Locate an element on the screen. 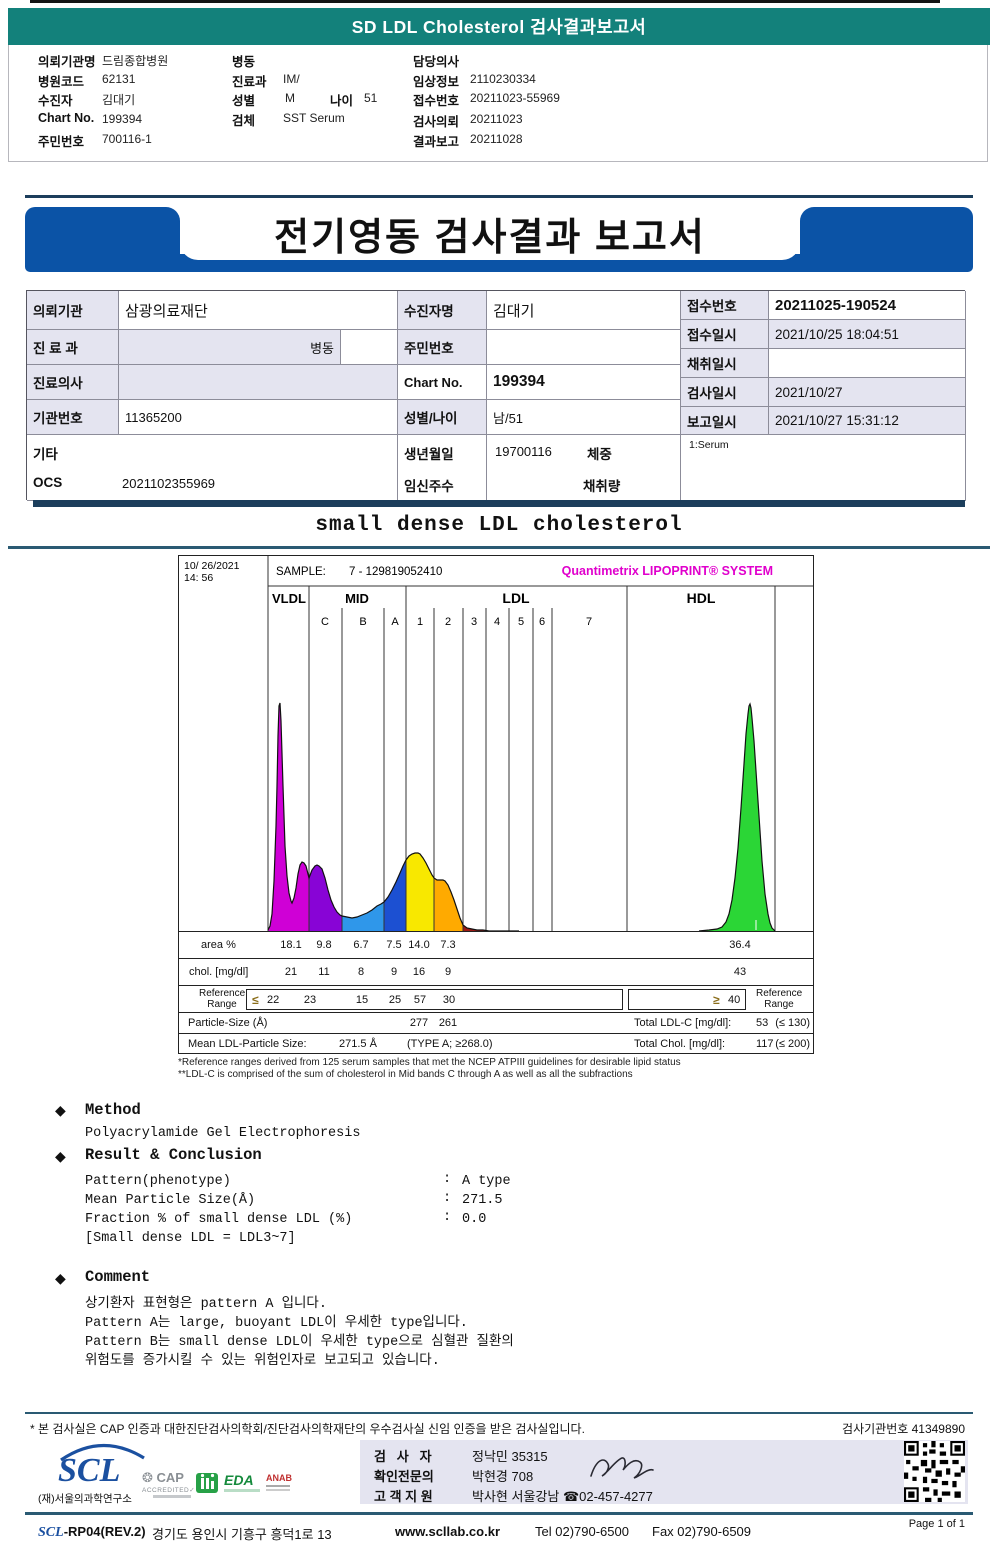  midb-area is located at coordinates (363, 916).